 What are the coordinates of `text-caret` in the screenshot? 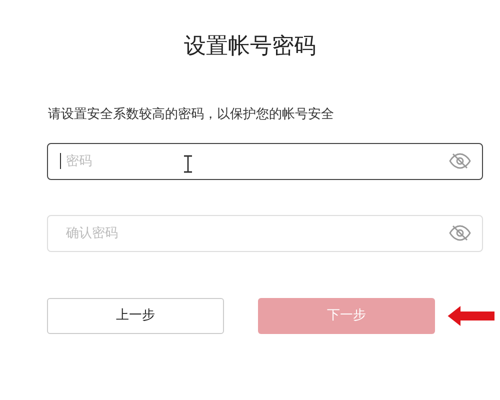 It's located at (60, 160).